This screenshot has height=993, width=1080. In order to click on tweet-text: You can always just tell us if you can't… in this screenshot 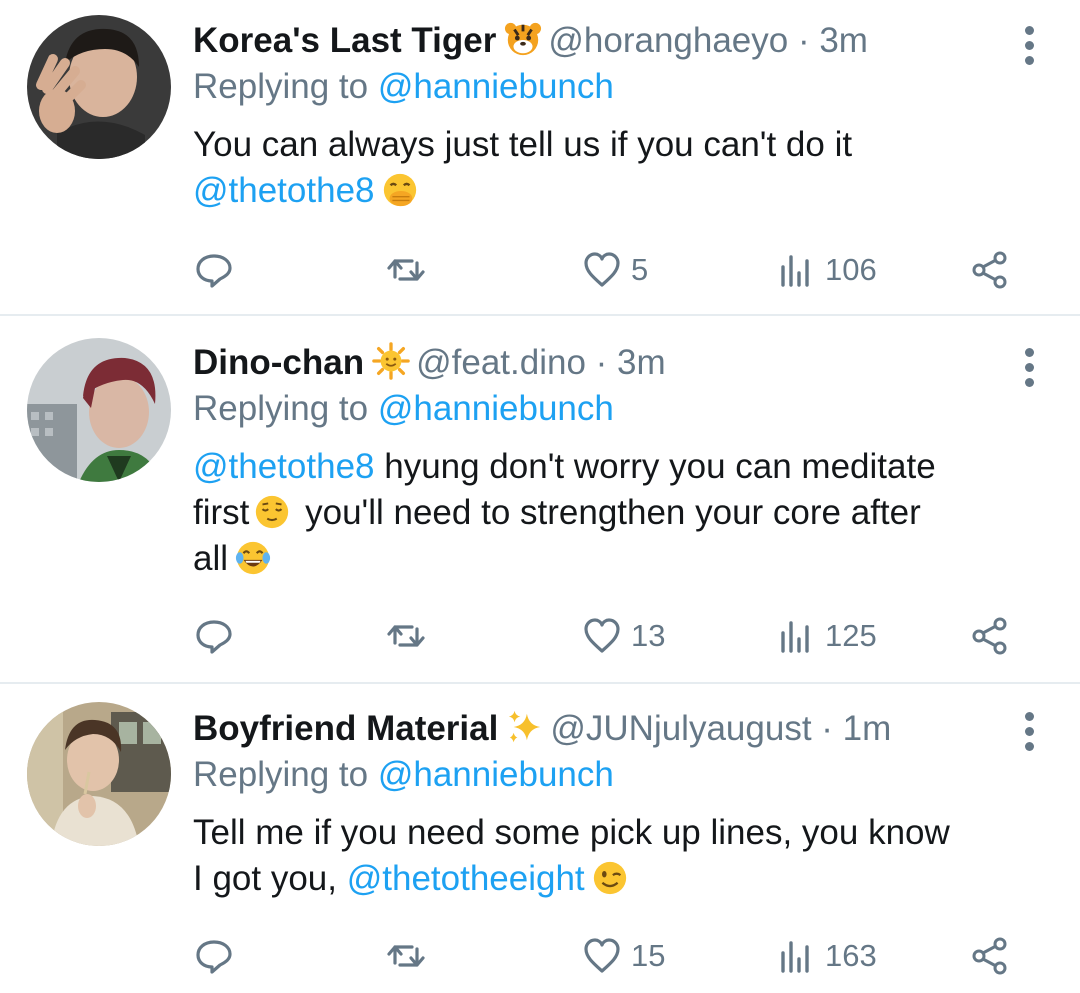, I will do `click(606, 168)`.